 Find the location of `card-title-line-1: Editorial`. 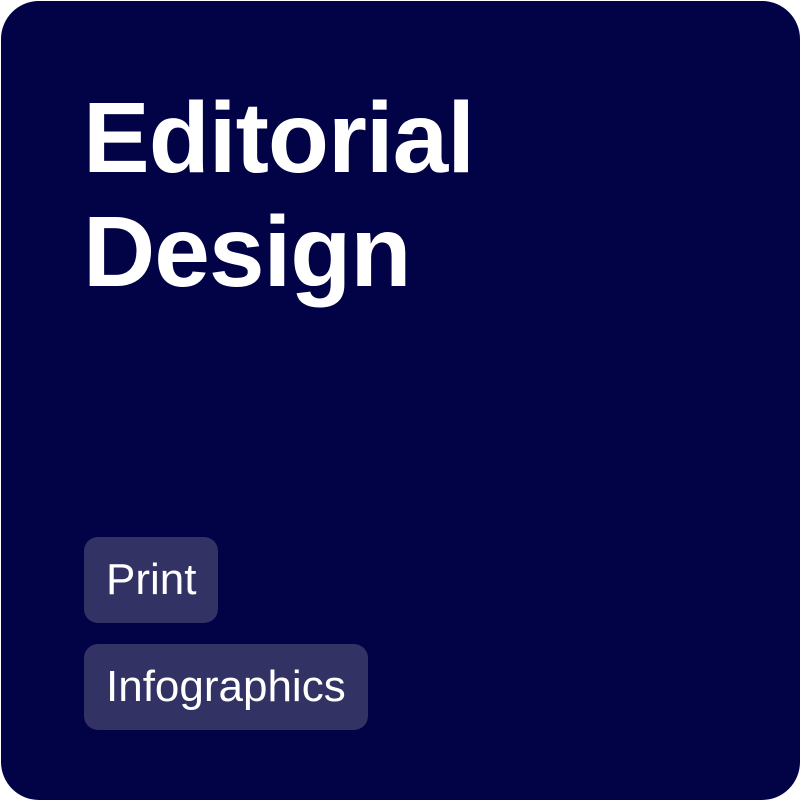

card-title-line-1: Editorial is located at coordinates (279, 138).